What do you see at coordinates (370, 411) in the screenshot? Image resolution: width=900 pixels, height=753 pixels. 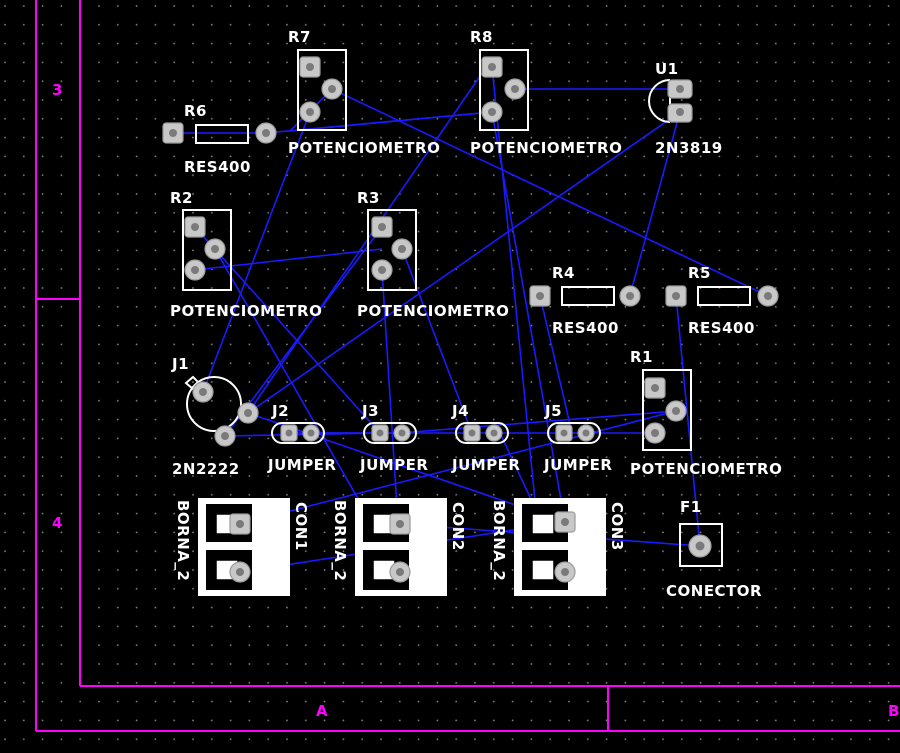 I see `j3-ref-label: J3` at bounding box center [370, 411].